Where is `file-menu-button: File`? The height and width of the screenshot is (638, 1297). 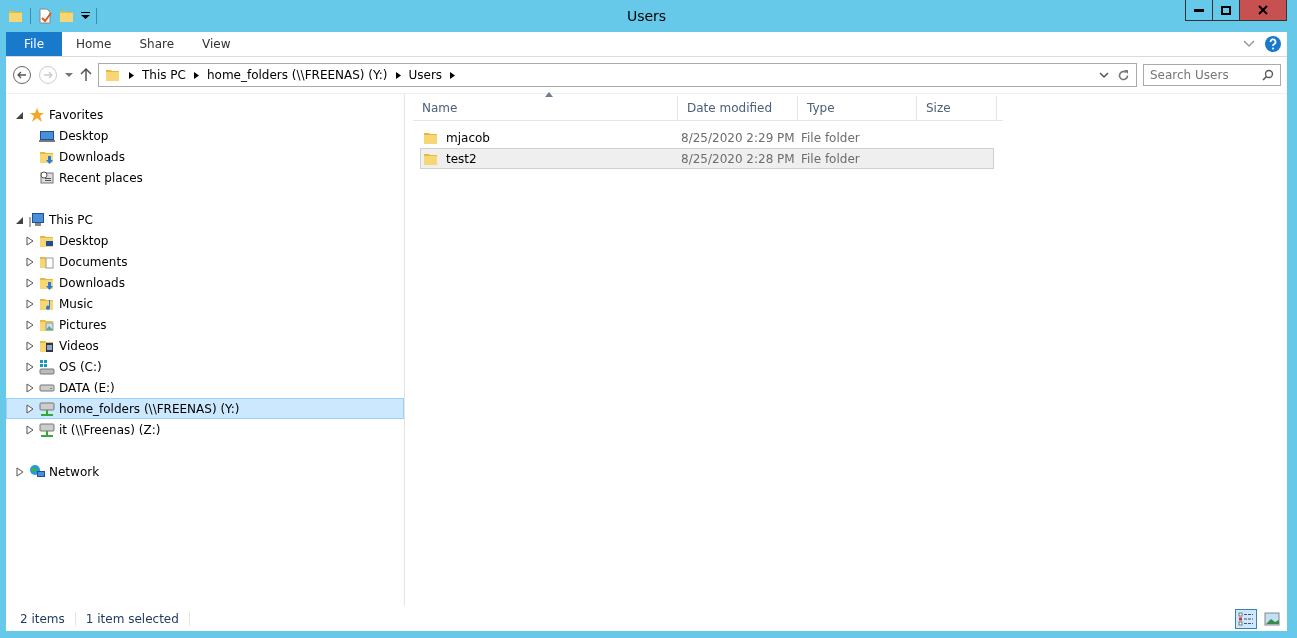 file-menu-button: File is located at coordinates (34, 44).